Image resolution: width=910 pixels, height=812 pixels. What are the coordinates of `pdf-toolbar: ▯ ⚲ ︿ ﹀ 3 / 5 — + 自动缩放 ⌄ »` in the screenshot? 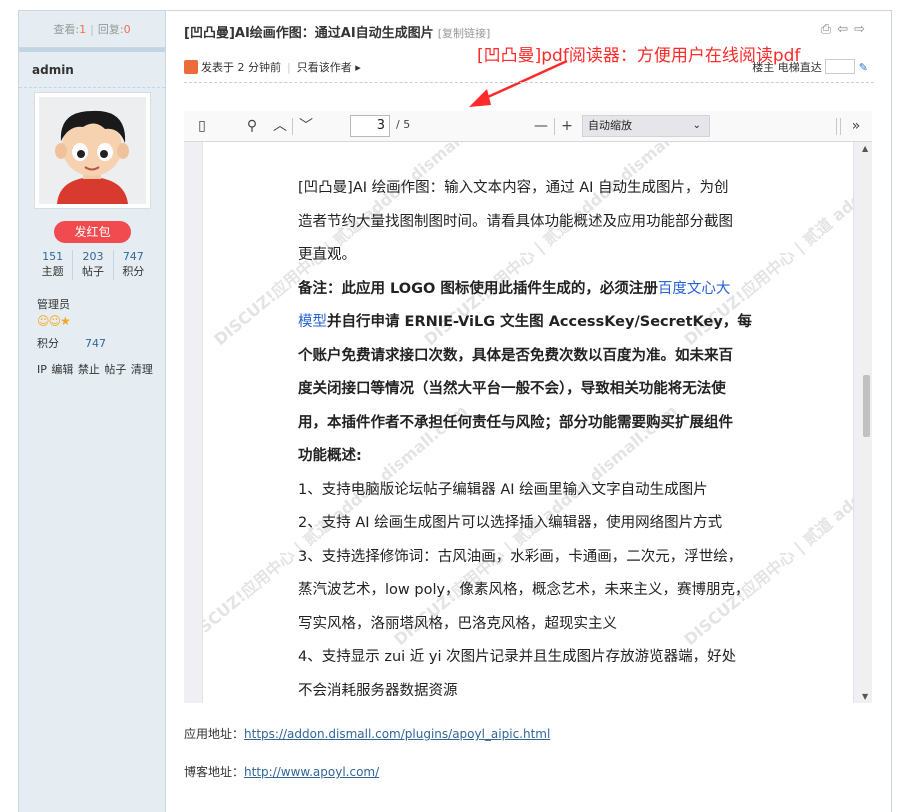 It's located at (528, 126).